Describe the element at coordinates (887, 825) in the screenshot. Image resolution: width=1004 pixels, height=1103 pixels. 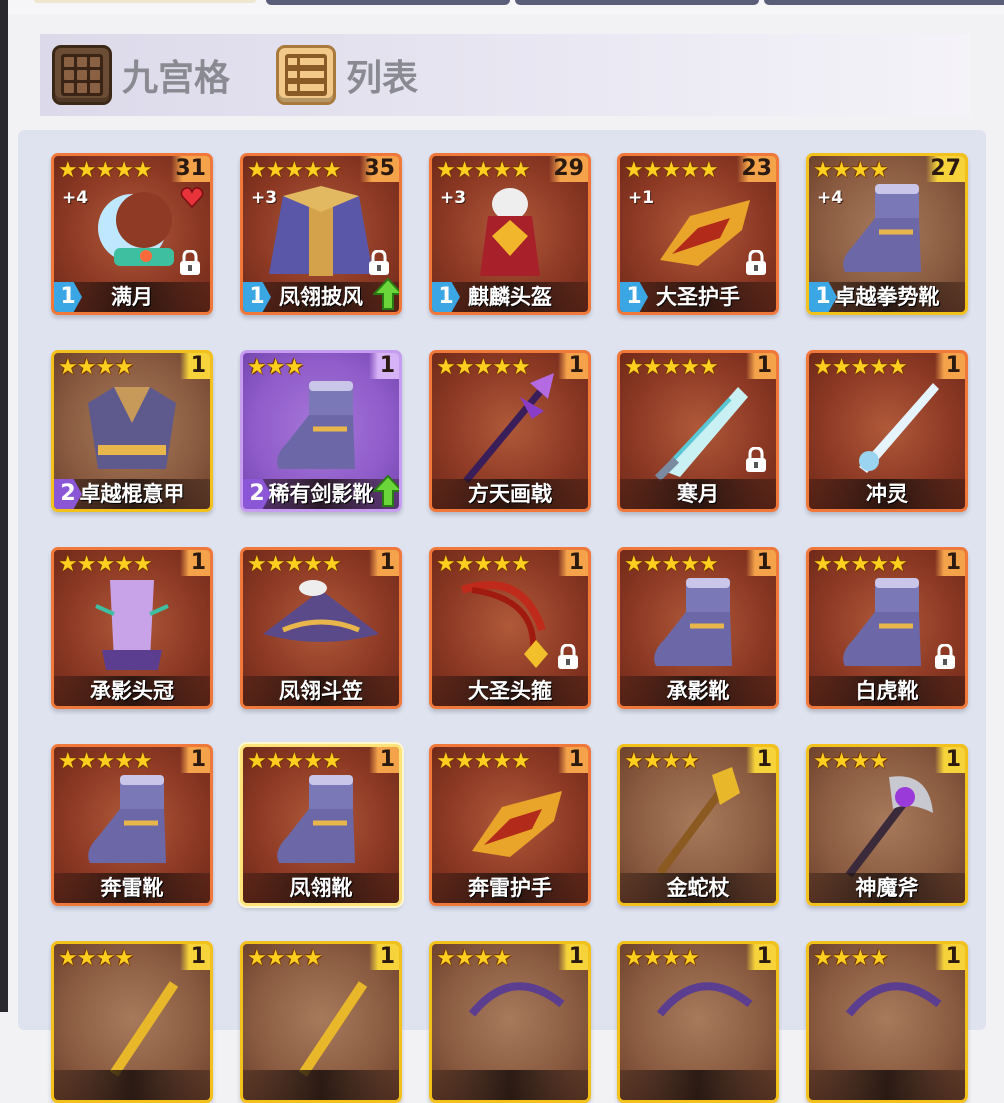
I see `equipment-card: ★ ★ ★ ★ 1 神魔斧` at that location.